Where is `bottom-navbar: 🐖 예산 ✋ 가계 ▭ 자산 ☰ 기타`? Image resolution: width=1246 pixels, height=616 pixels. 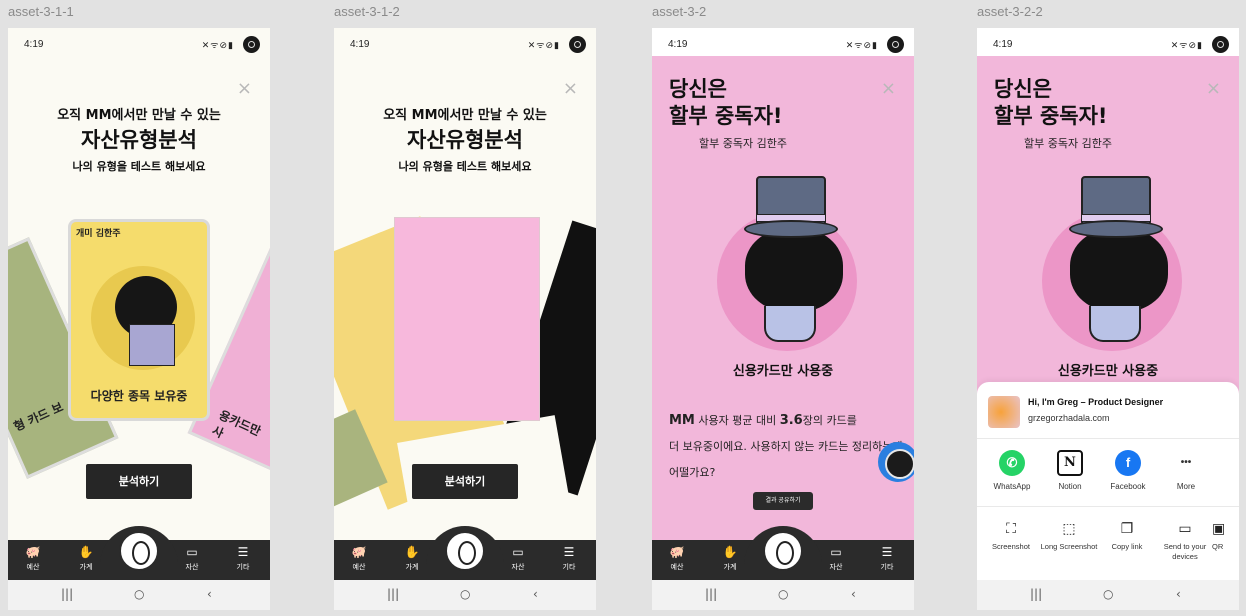
bottom-navbar: 🐖 예산 ✋ 가계 ▭ 자산 ☰ 기타 is located at coordinates (783, 553).